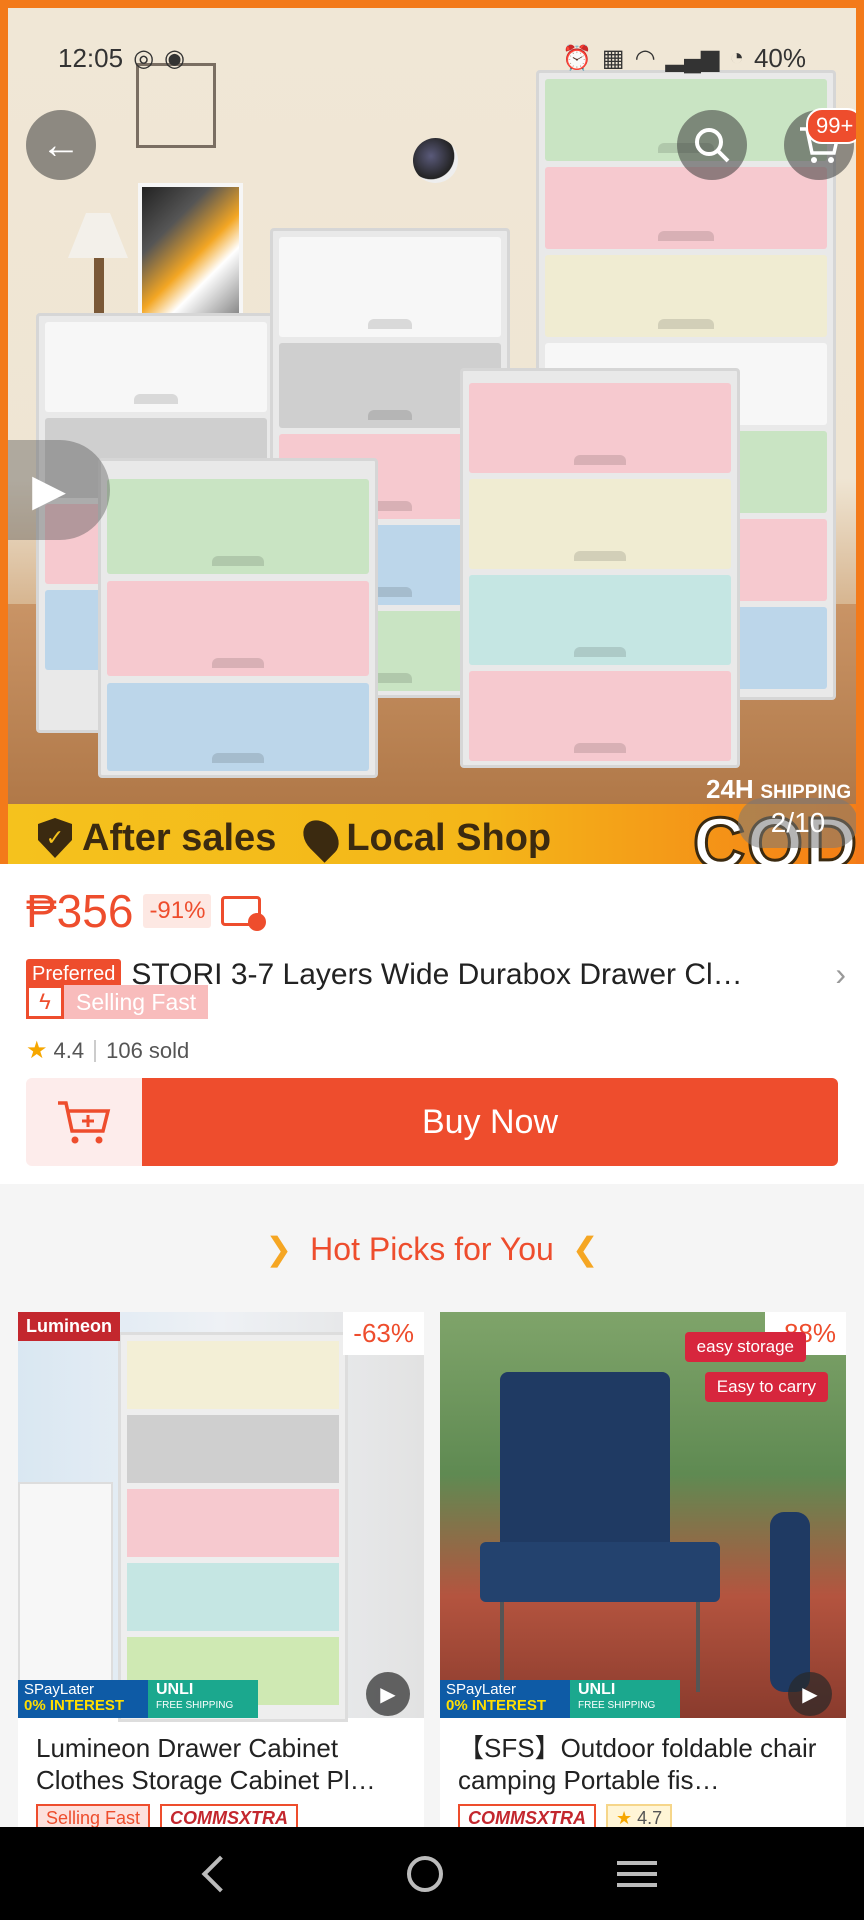  I want to click on nav-back-icon, so click(220, 1873).